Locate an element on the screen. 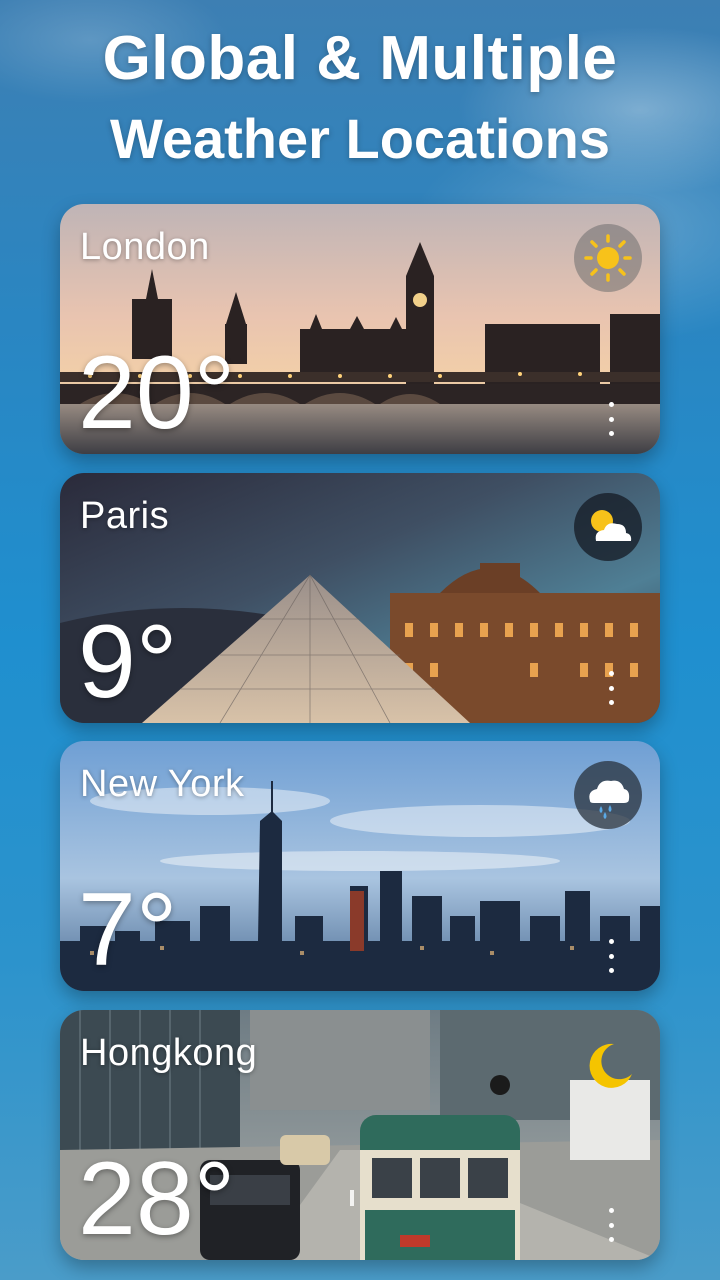  headline-line-2: Weather Locations is located at coordinates (360, 138).